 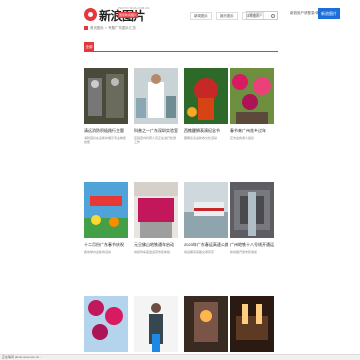 What do you see at coordinates (134, 8) in the screenshot?
I see `logo-subtitle: PHOTO.SINA.COM.CN` at bounding box center [134, 8].